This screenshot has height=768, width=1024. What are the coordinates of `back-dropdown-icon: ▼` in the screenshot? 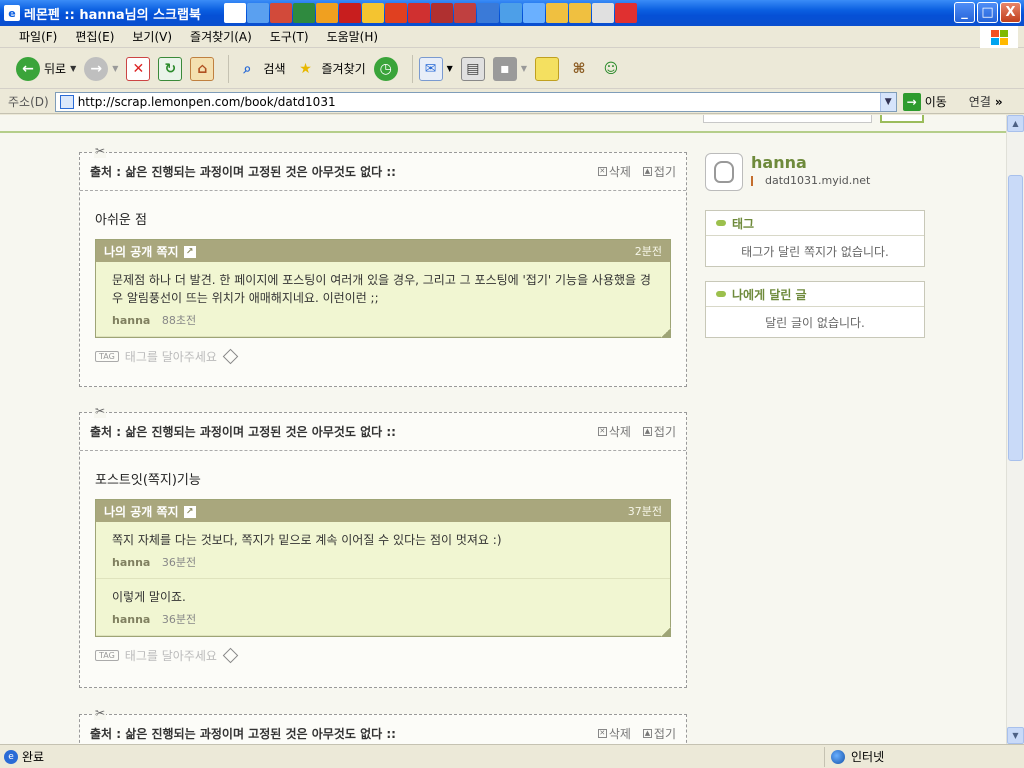 It's located at (73, 68).